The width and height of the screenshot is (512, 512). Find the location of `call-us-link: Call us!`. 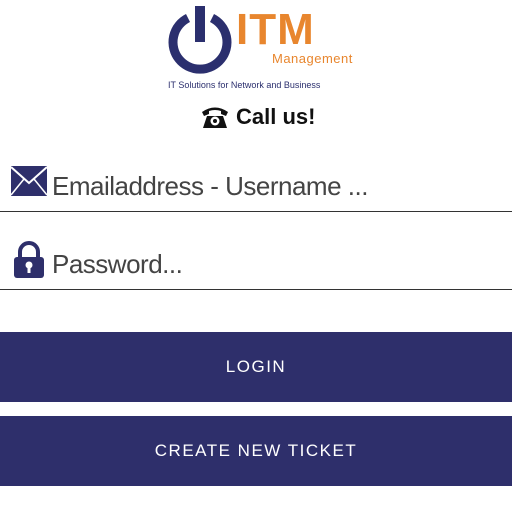

call-us-link: Call us! is located at coordinates (257, 117).